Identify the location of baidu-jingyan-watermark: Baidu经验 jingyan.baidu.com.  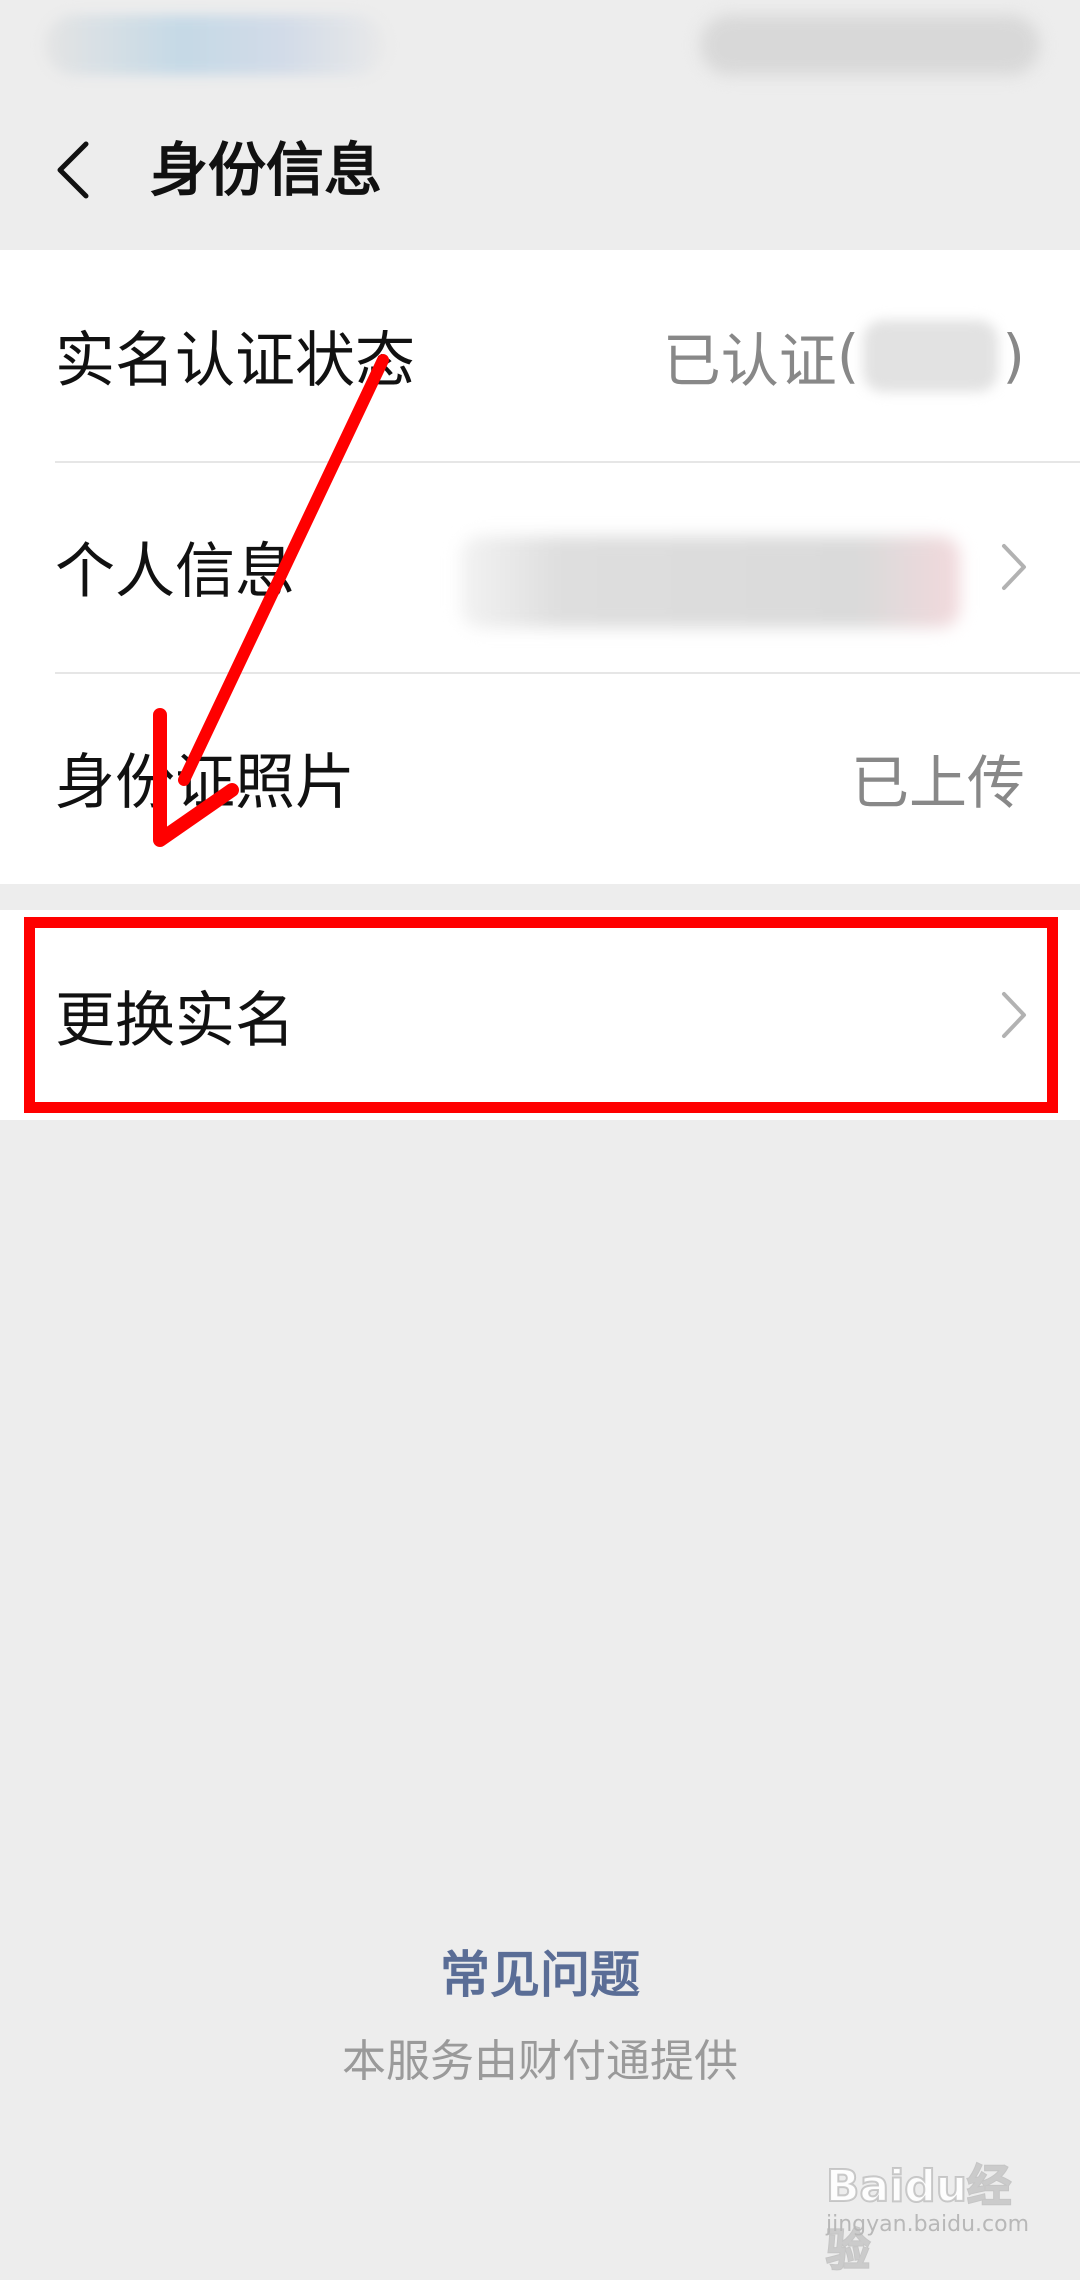
(927, 2213).